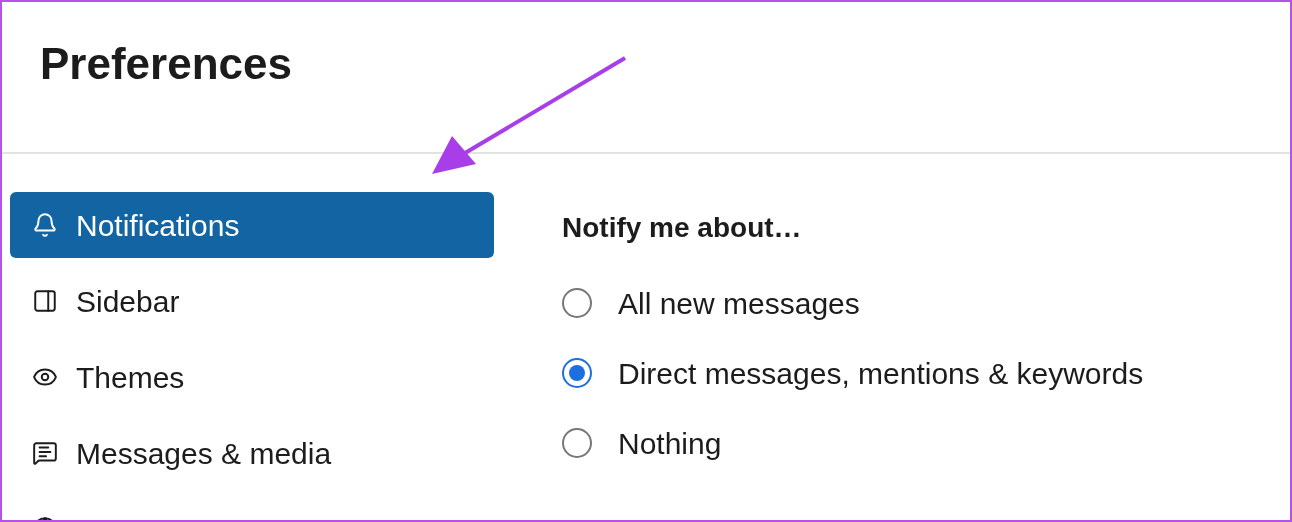  What do you see at coordinates (45, 453) in the screenshot?
I see `message-icon` at bounding box center [45, 453].